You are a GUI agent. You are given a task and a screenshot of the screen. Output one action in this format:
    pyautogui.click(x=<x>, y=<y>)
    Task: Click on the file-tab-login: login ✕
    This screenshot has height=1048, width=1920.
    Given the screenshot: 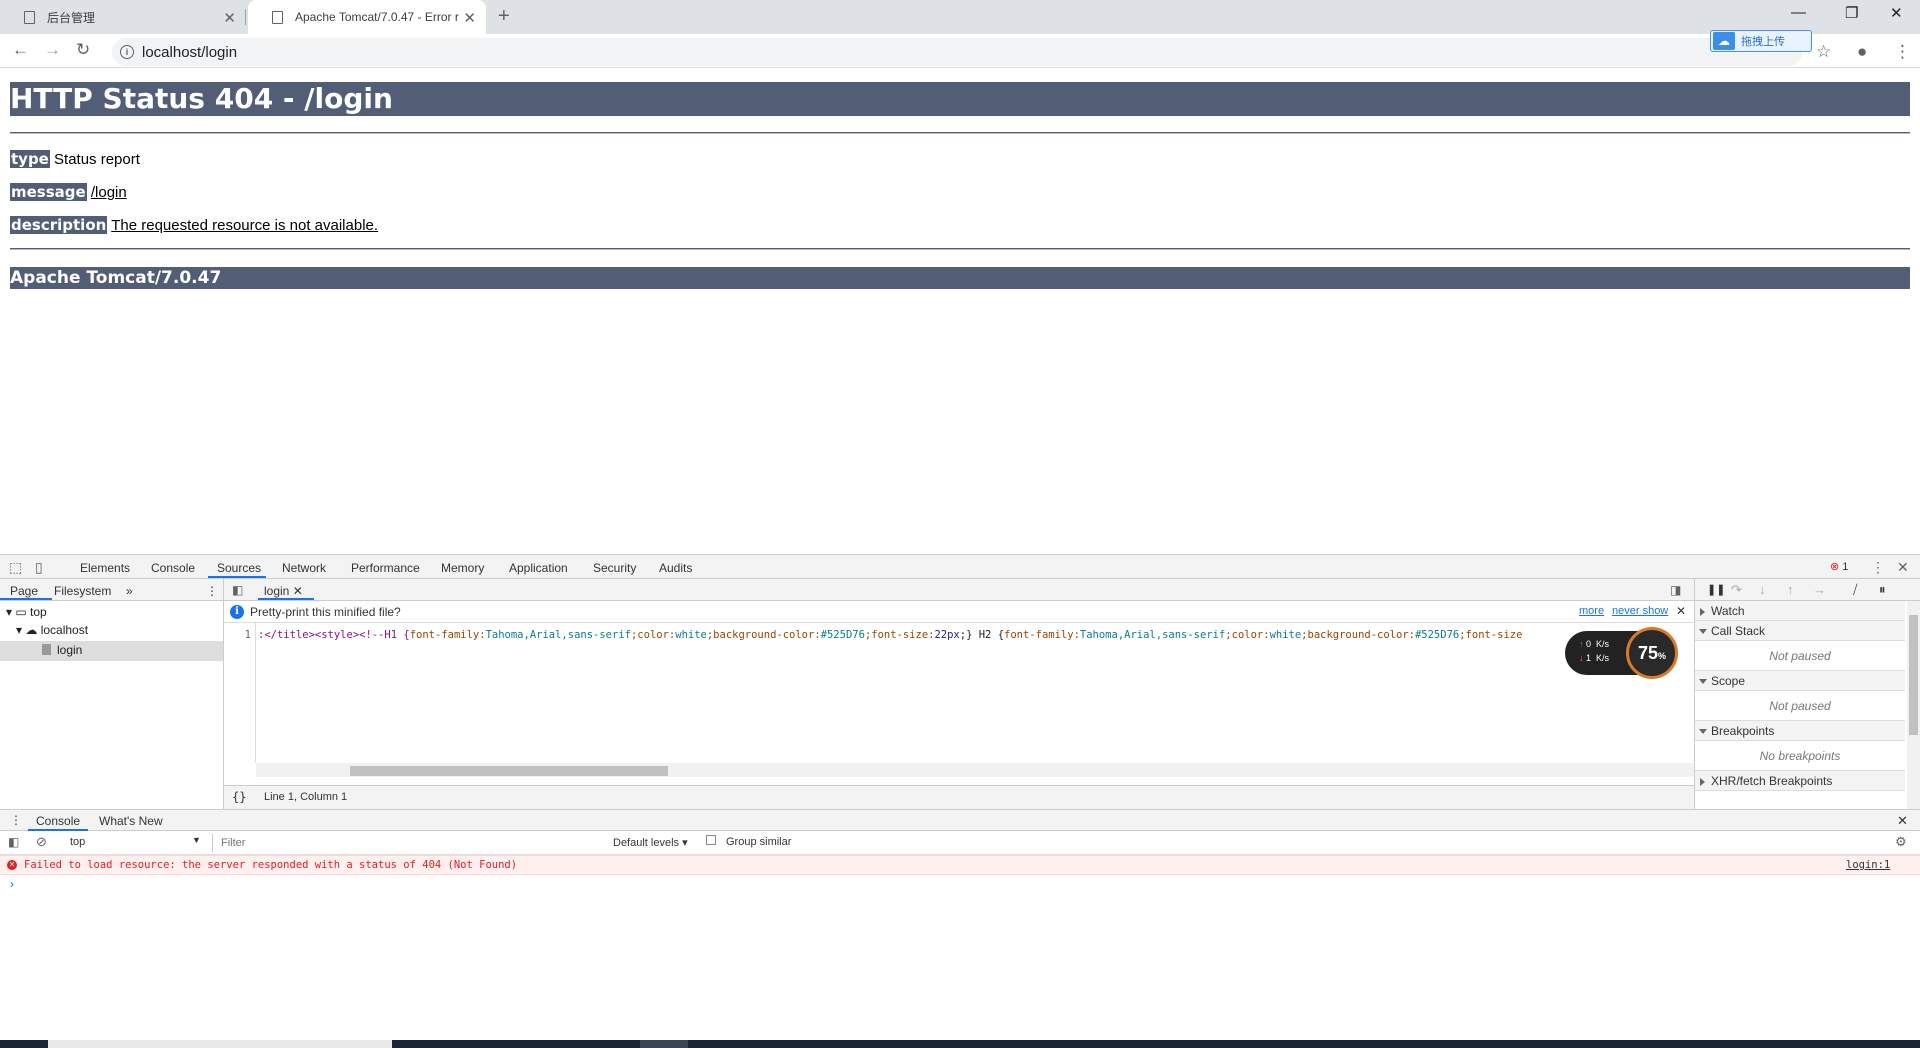 What is the action you would take?
    pyautogui.click(x=283, y=591)
    